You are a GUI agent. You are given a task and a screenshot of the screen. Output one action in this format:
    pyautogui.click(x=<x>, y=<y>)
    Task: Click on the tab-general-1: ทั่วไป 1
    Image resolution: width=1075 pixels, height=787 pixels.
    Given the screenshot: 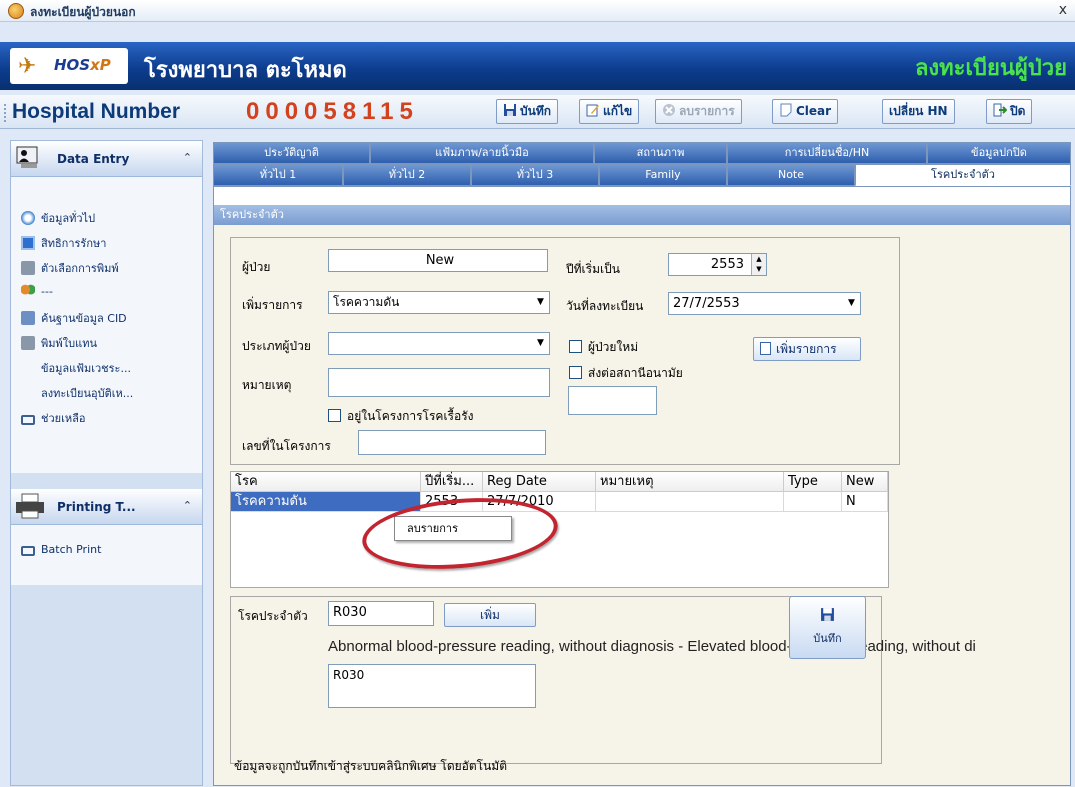 What is the action you would take?
    pyautogui.click(x=278, y=175)
    